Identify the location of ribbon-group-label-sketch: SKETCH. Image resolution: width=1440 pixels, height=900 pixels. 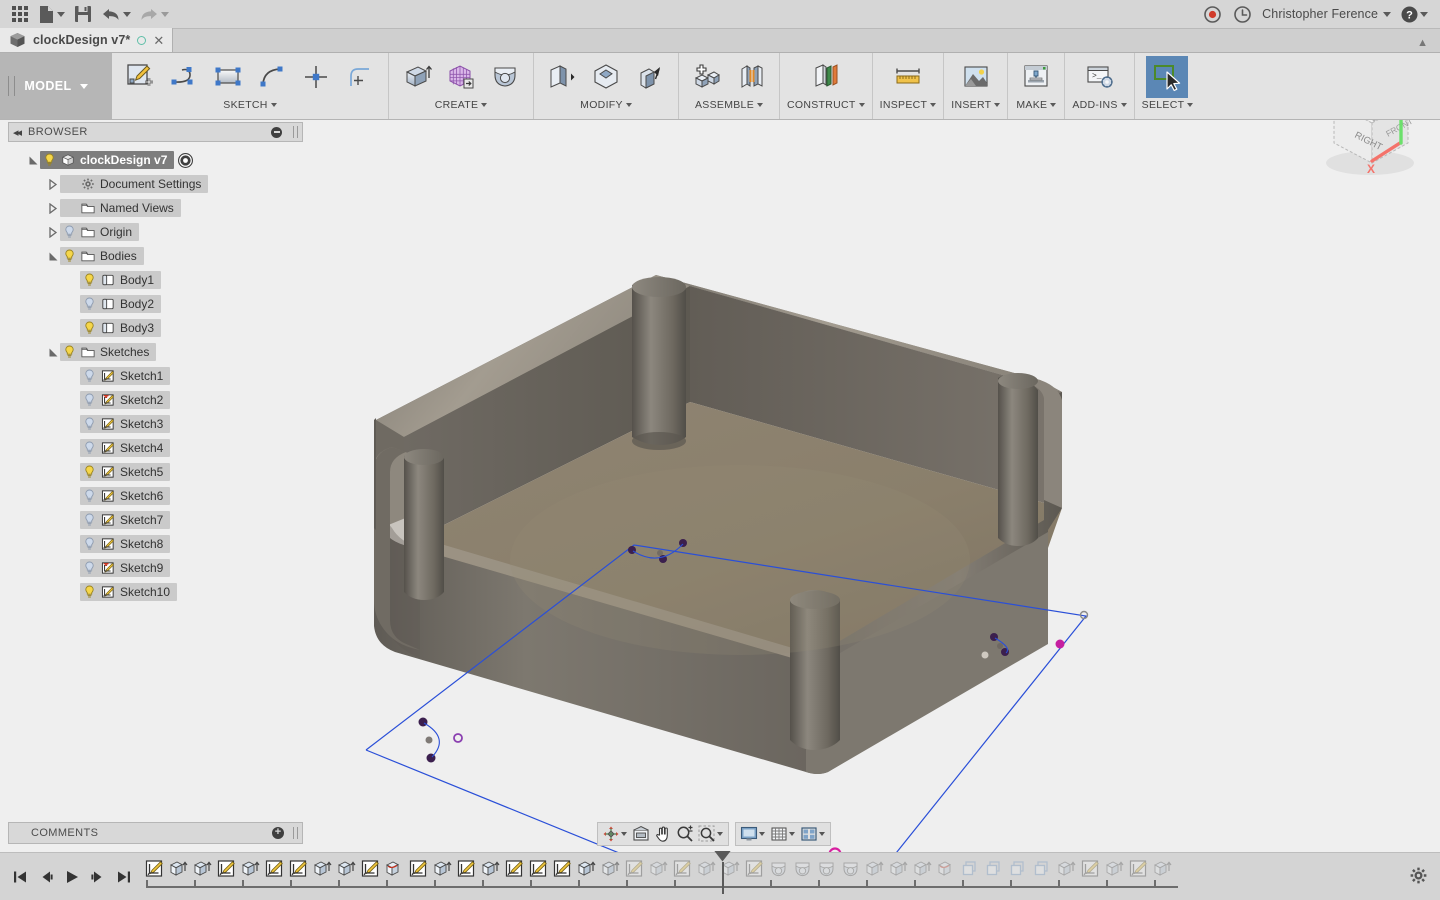
(250, 105).